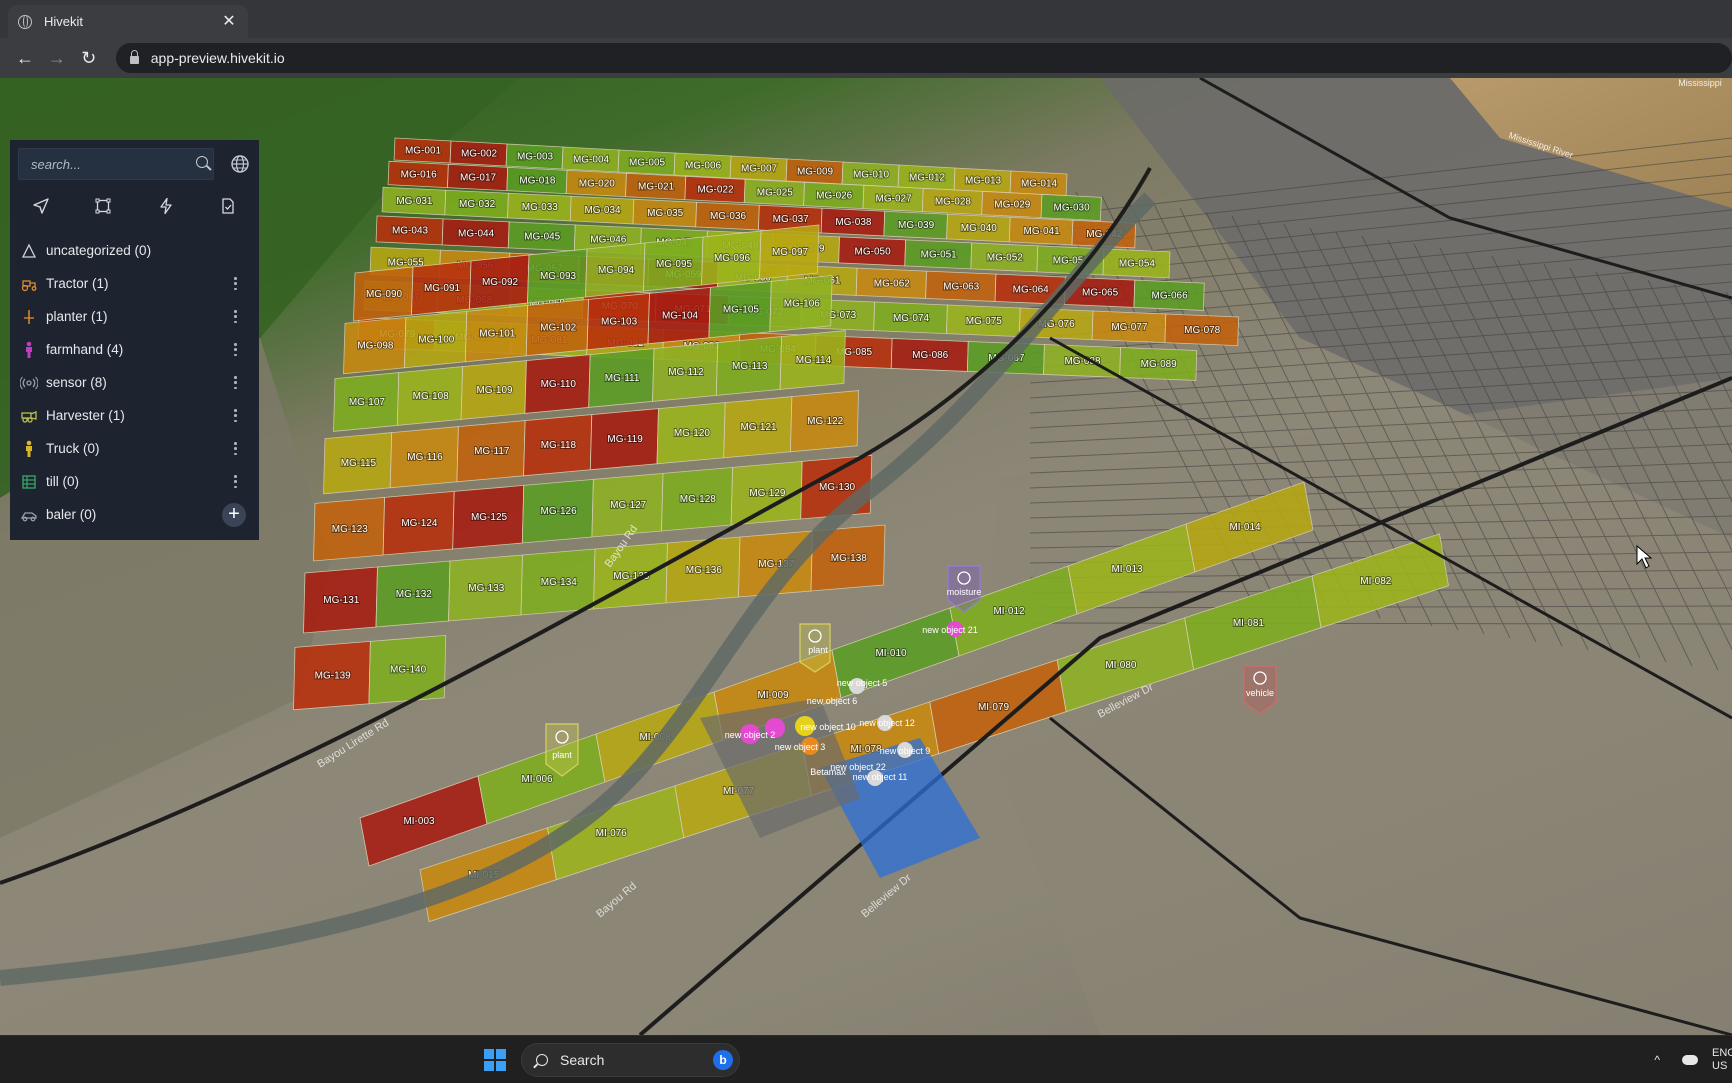 This screenshot has width=1732, height=1083. I want to click on field-label: MG-077, so click(1129, 327).